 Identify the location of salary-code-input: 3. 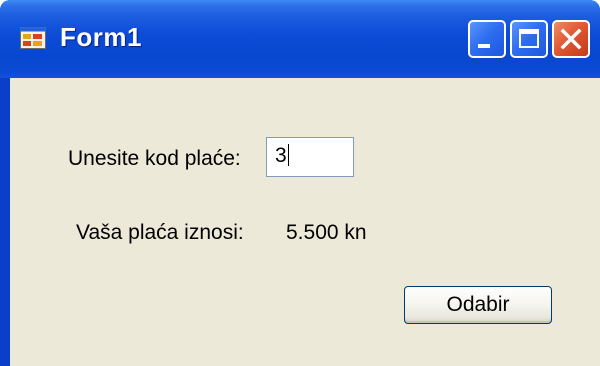
(310, 157).